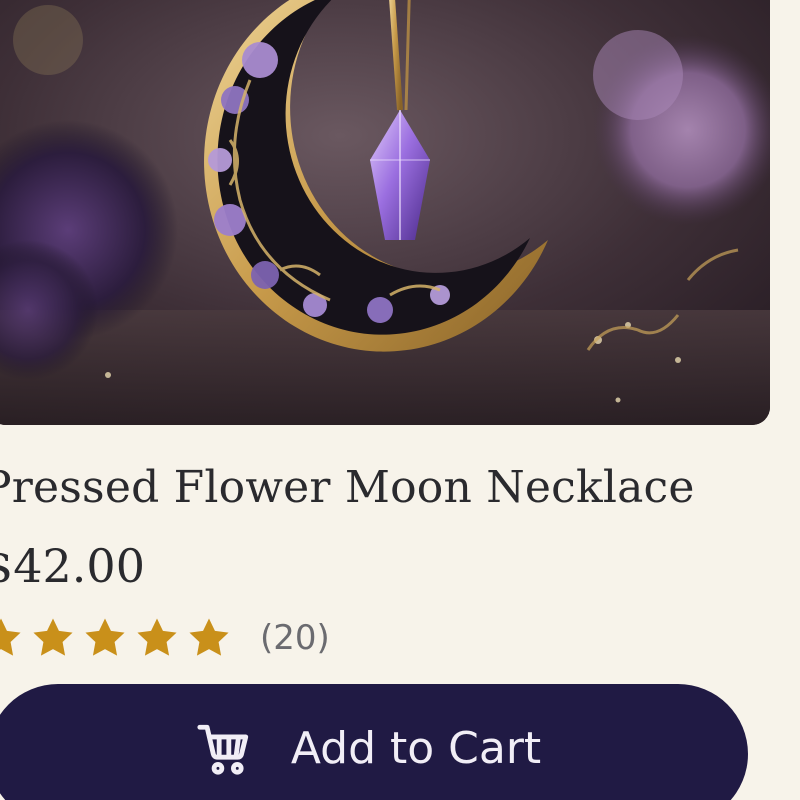 This screenshot has height=800, width=800. I want to click on add-to-cart-button: Add to Cart, so click(374, 742).